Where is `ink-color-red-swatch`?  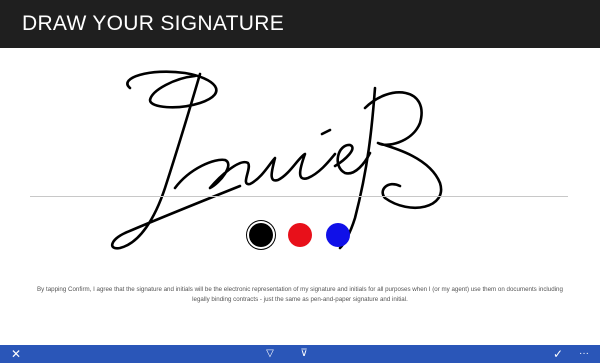
ink-color-red-swatch is located at coordinates (300, 235).